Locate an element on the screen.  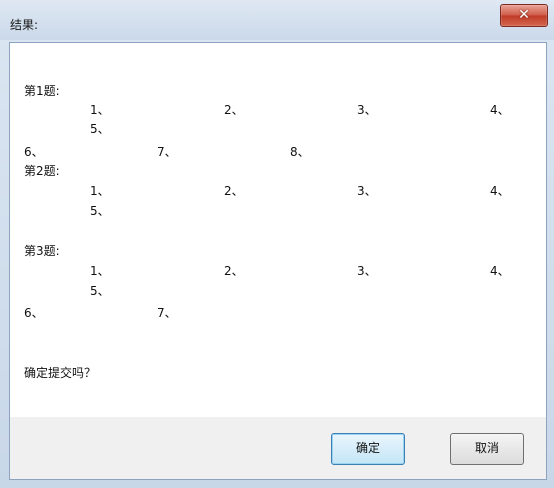
question-heading: 第1题: is located at coordinates (42, 91).